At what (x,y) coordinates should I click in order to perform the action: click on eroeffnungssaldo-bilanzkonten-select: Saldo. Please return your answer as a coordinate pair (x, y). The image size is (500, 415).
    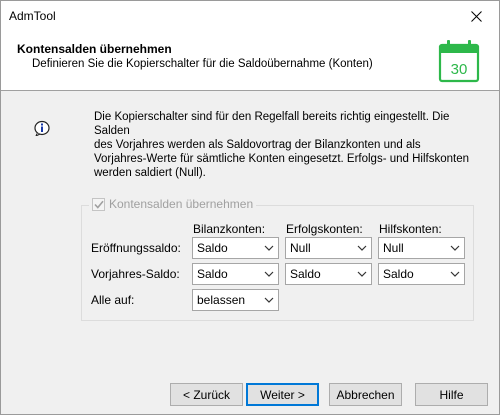
    Looking at the image, I should click on (235, 248).